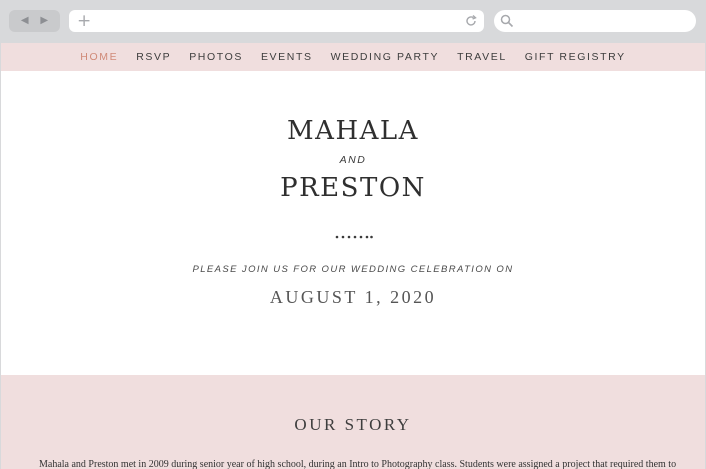 The width and height of the screenshot is (706, 469). I want to click on browser-chrome: ◀ ▶ +, so click(353, 21).